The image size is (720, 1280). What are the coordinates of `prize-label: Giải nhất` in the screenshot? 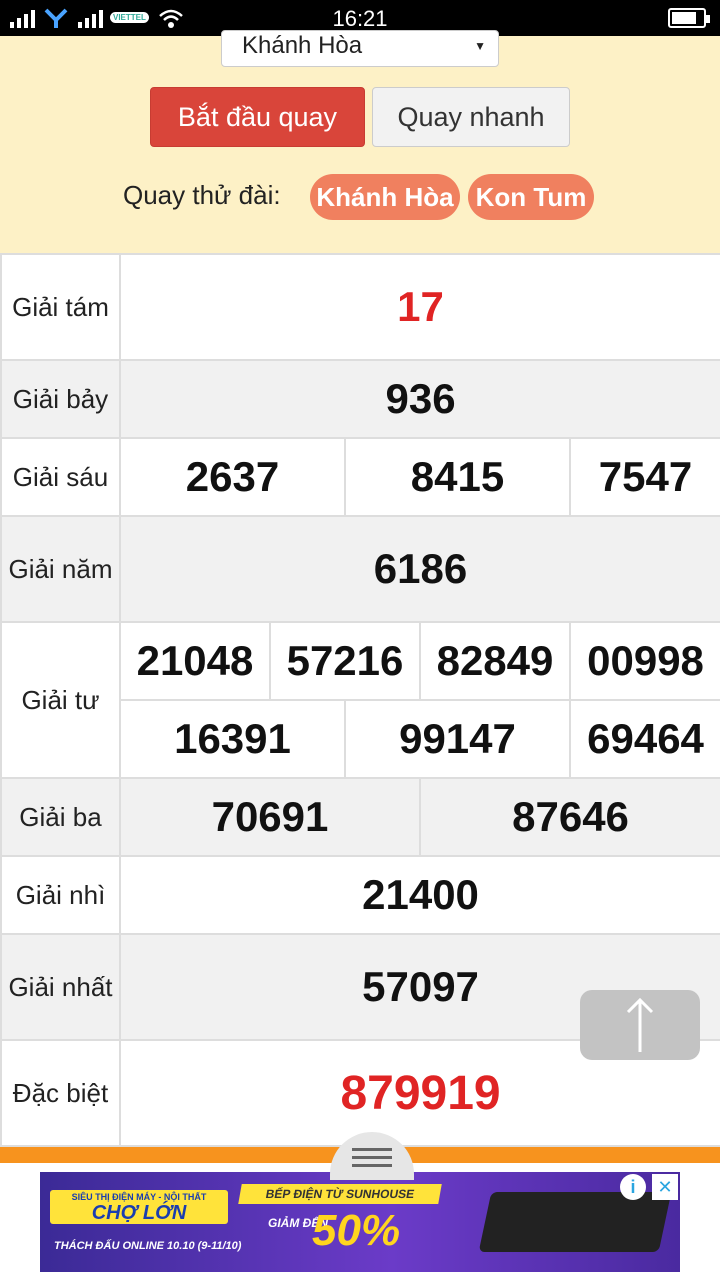 It's located at (60, 987).